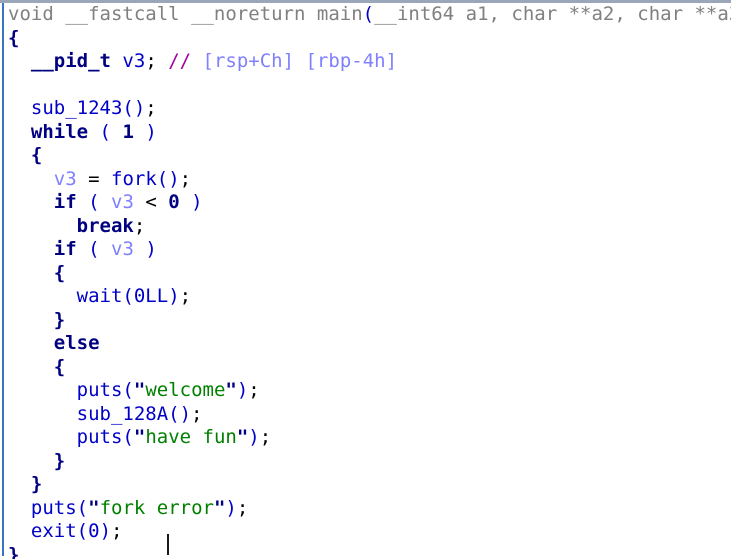 The height and width of the screenshot is (559, 731). Describe the element at coordinates (365, 509) in the screenshot. I see `code-line: puts("fork error");` at that location.